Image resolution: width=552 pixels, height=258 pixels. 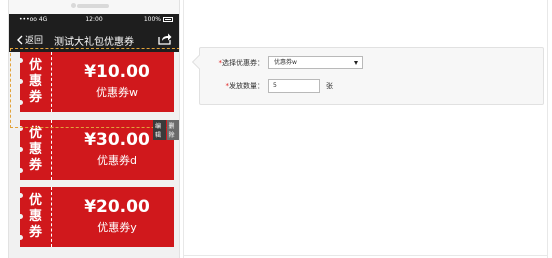 I want to click on quantity-label: *发放数量：, so click(x=234, y=86).